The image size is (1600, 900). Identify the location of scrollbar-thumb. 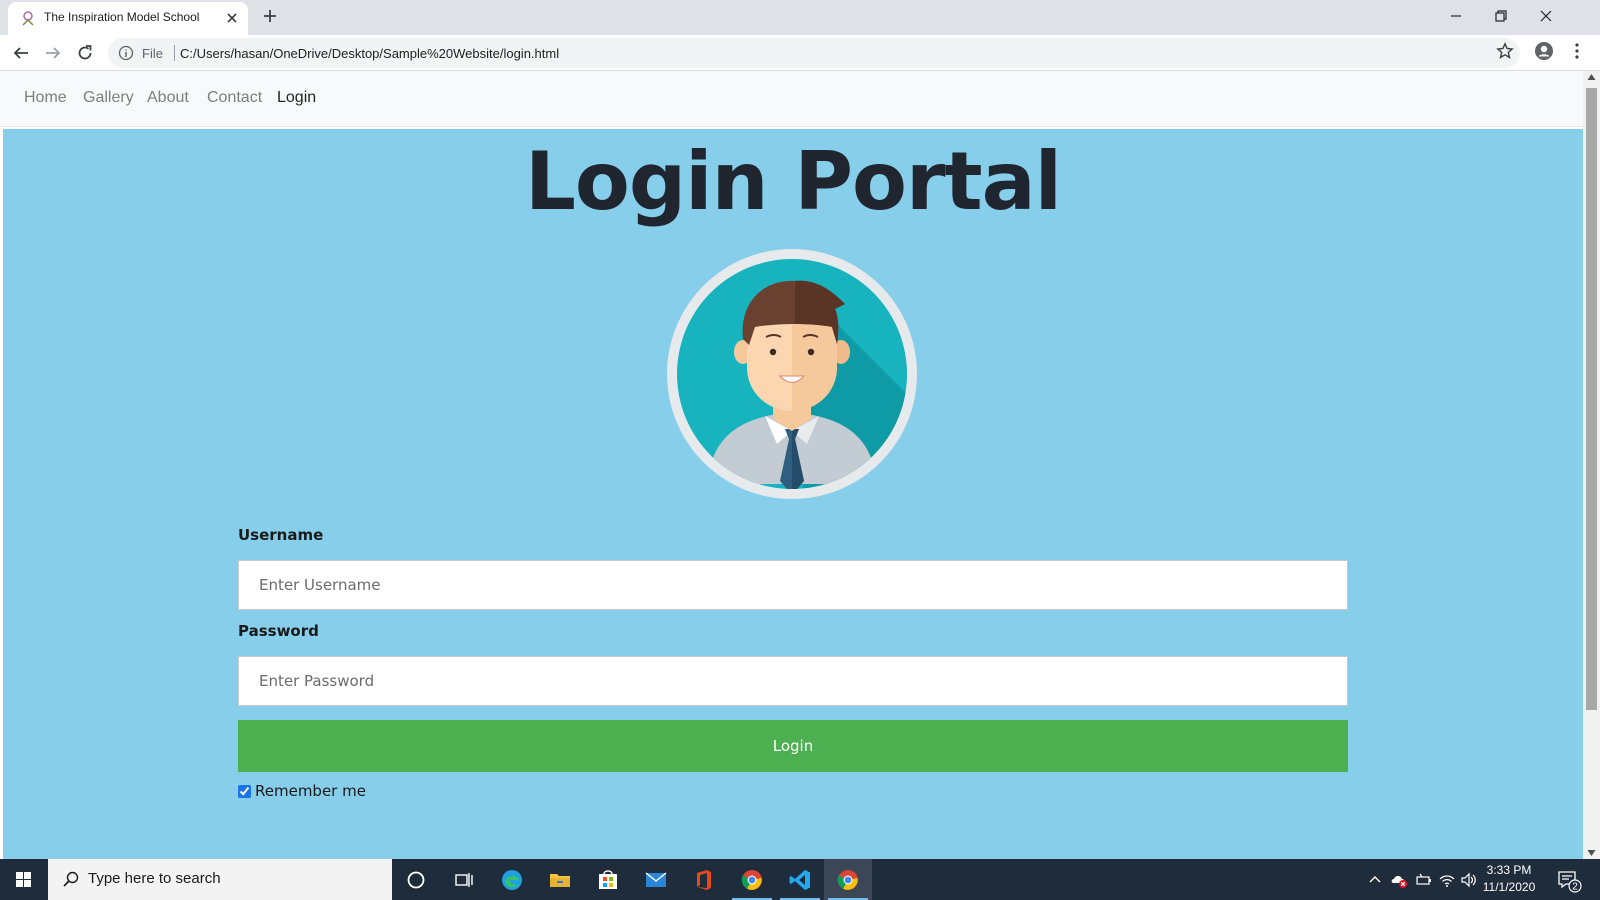
(1591, 399).